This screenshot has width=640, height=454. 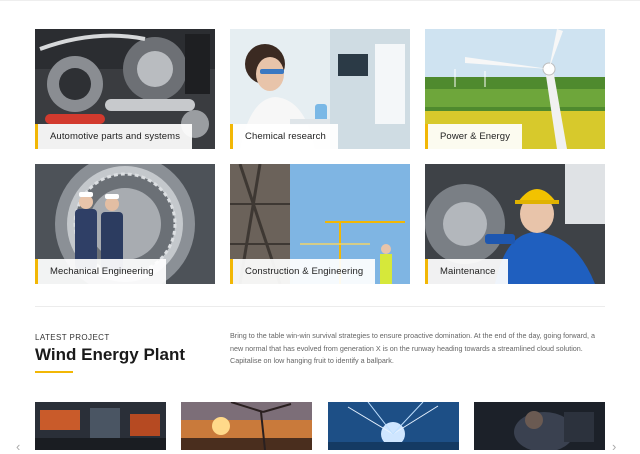 What do you see at coordinates (466, 271) in the screenshot?
I see `service-label: Maintenance` at bounding box center [466, 271].